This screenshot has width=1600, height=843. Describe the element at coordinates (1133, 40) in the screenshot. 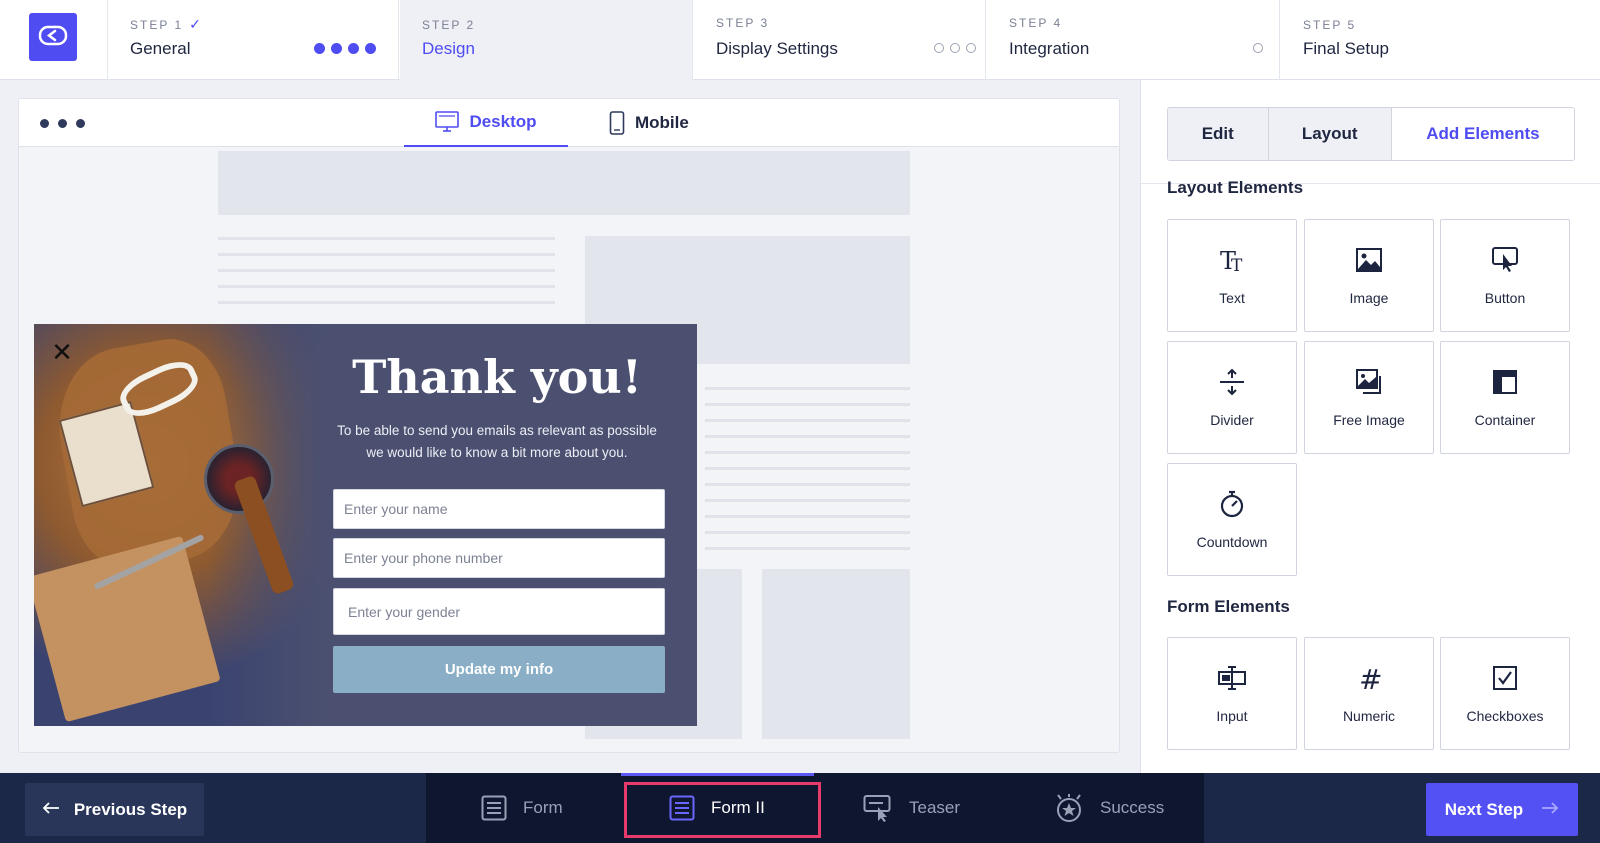

I see `step-integration: STEP 4 Integration` at that location.